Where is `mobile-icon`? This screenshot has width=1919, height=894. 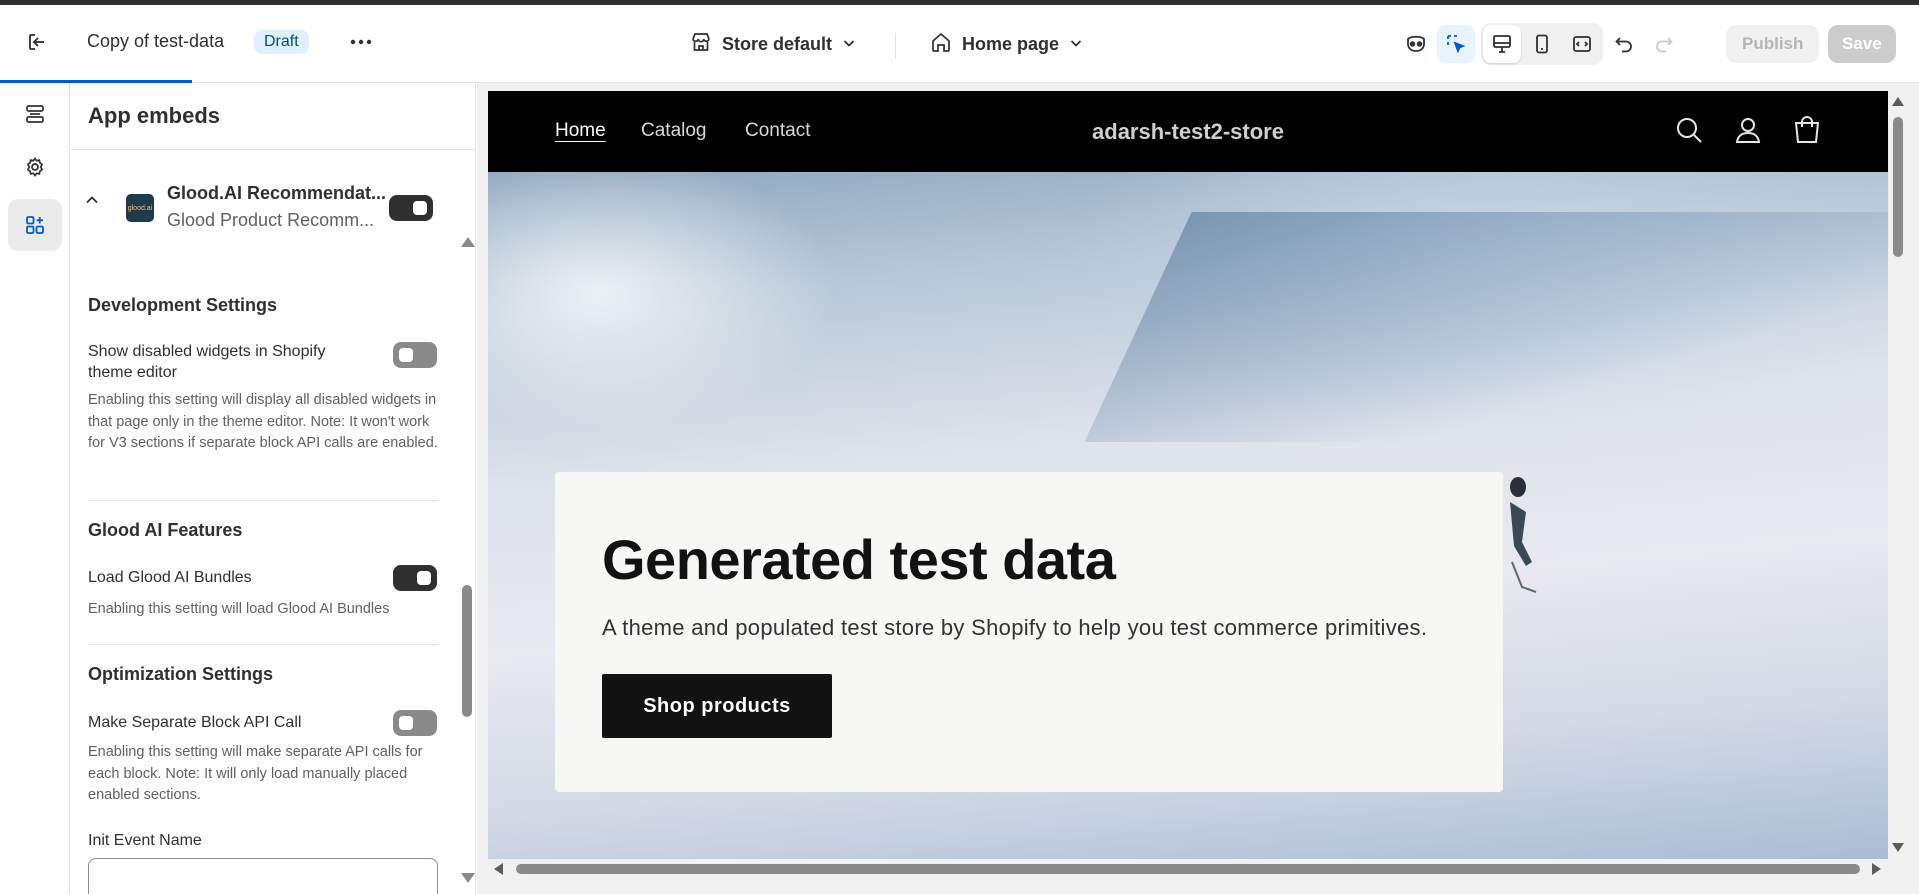
mobile-icon is located at coordinates (1542, 44).